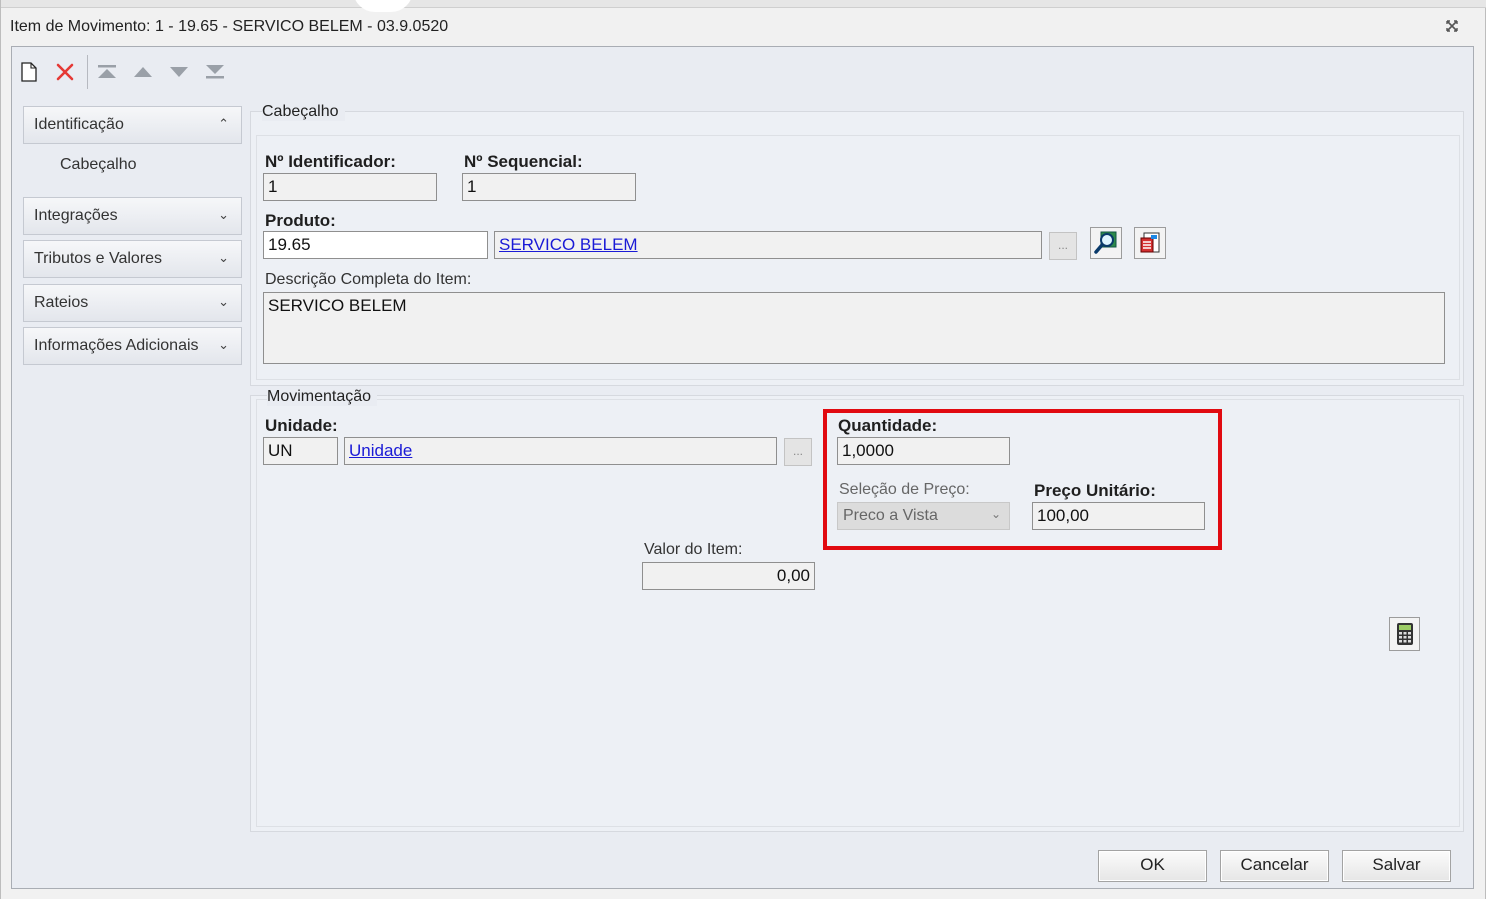 Image resolution: width=1486 pixels, height=899 pixels. I want to click on top-strip, so click(743, 6).